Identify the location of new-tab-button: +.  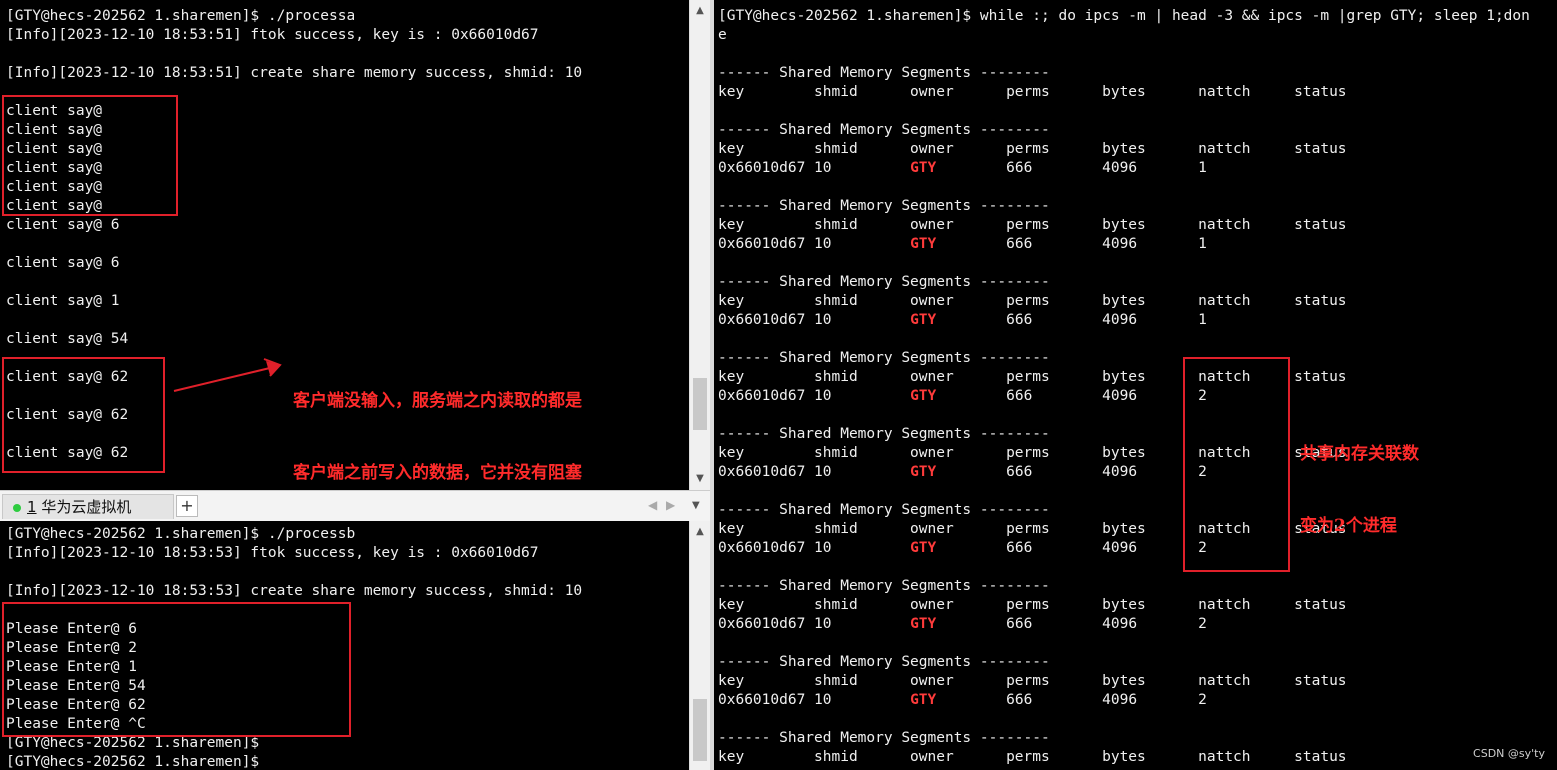
(187, 506).